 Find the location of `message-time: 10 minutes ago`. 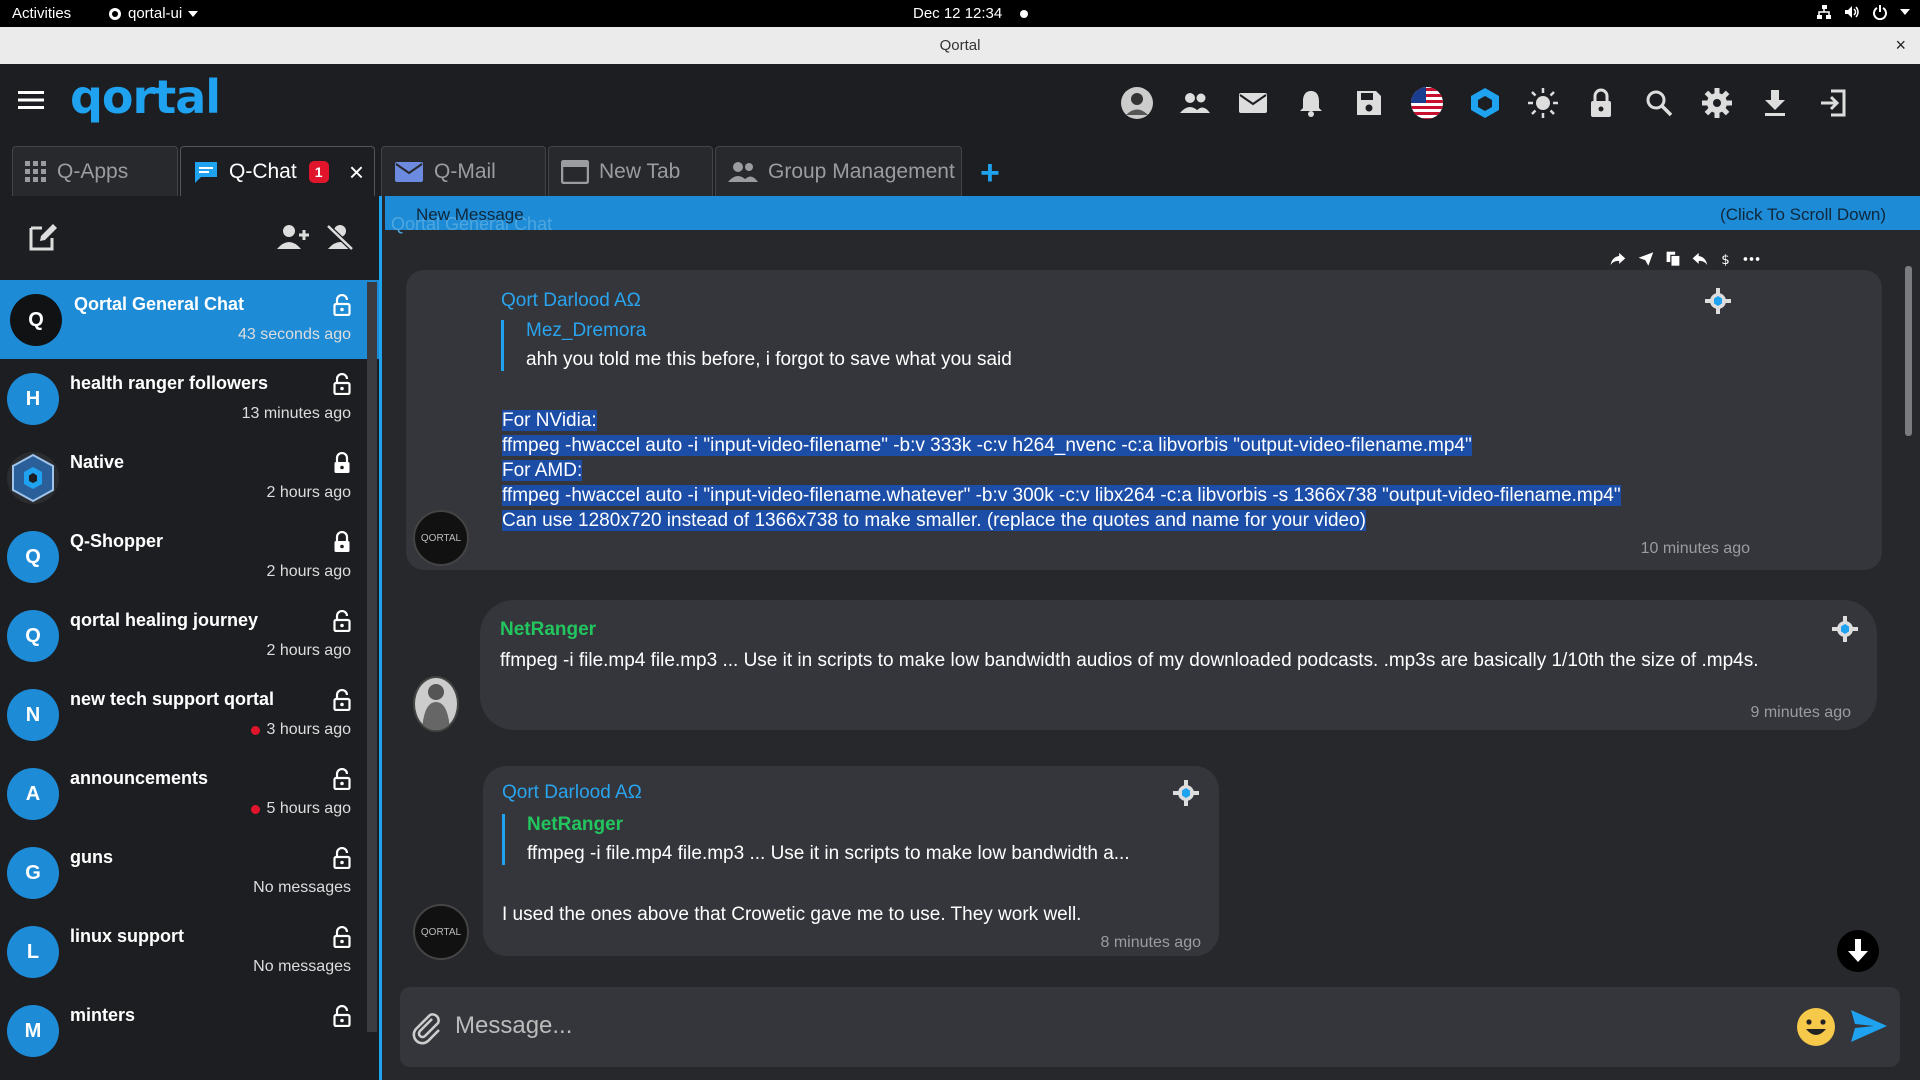

message-time: 10 minutes ago is located at coordinates (1695, 548).